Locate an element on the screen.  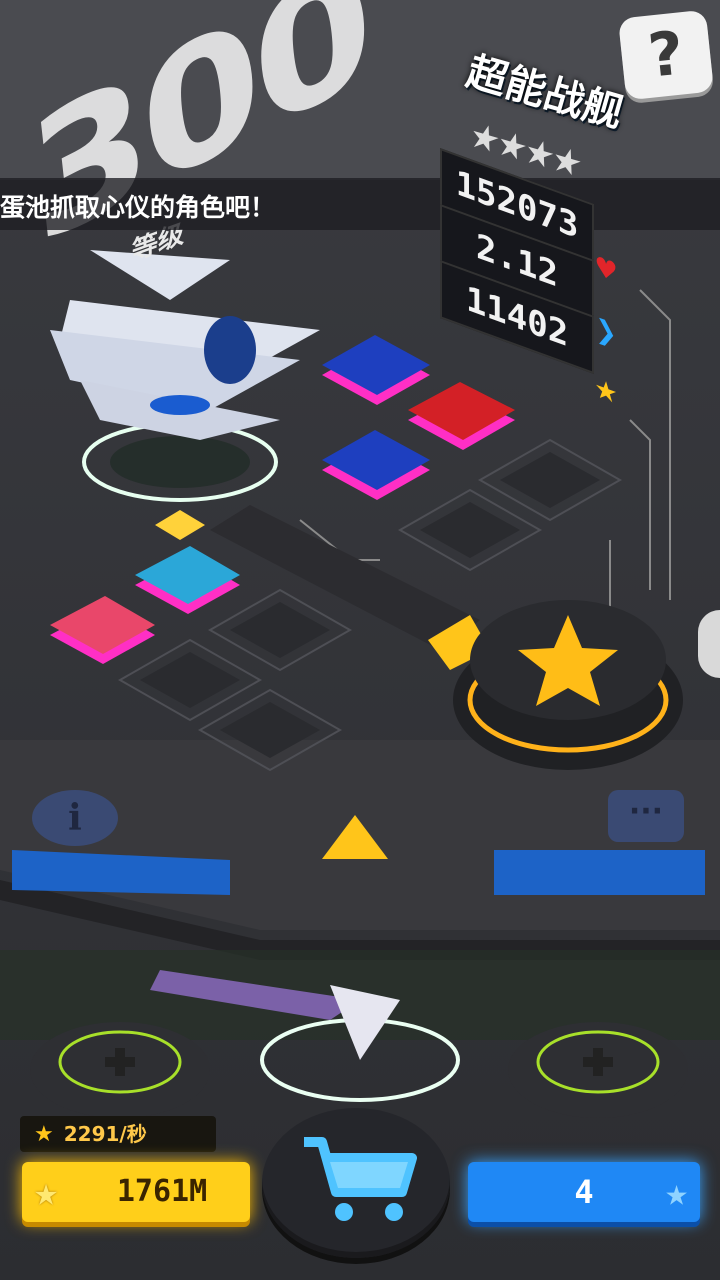
info-icon: i is located at coordinates (75, 818).